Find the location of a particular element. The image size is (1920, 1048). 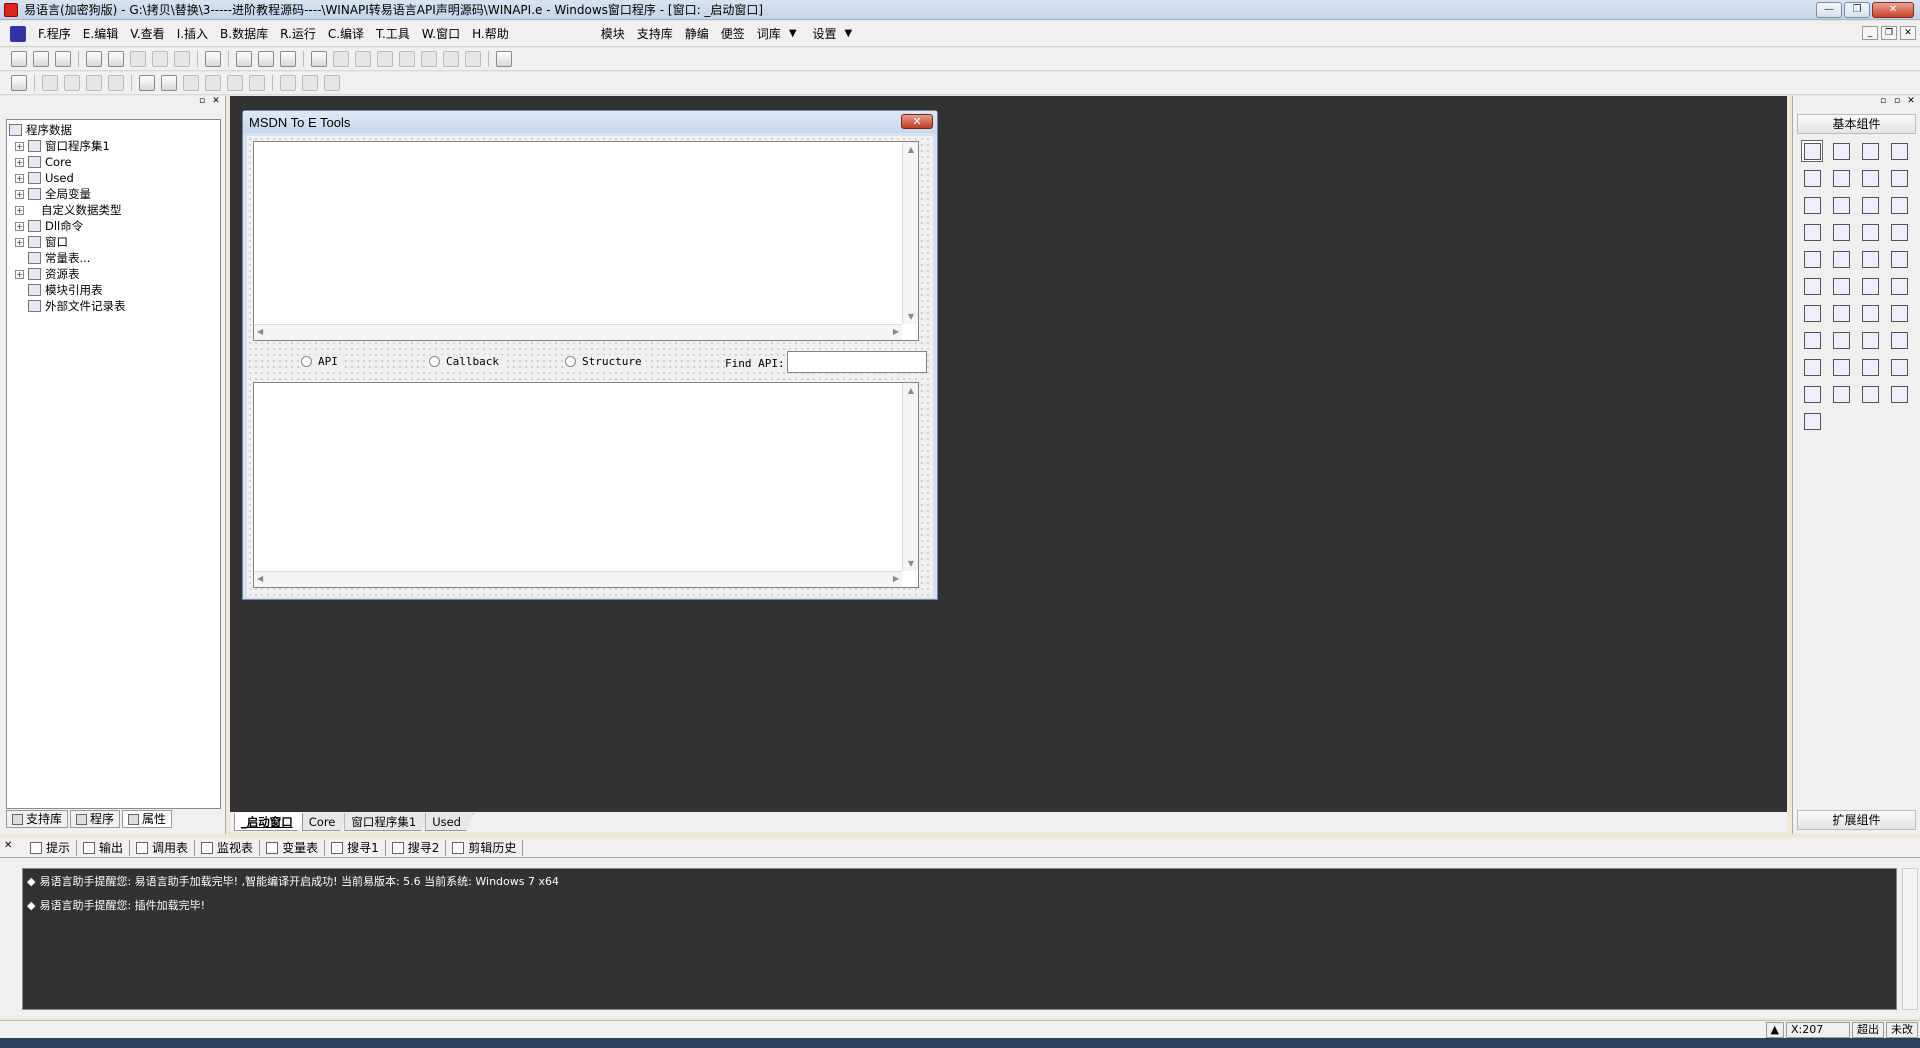

top-hscroll: ◀ ▶ is located at coordinates (578, 332).